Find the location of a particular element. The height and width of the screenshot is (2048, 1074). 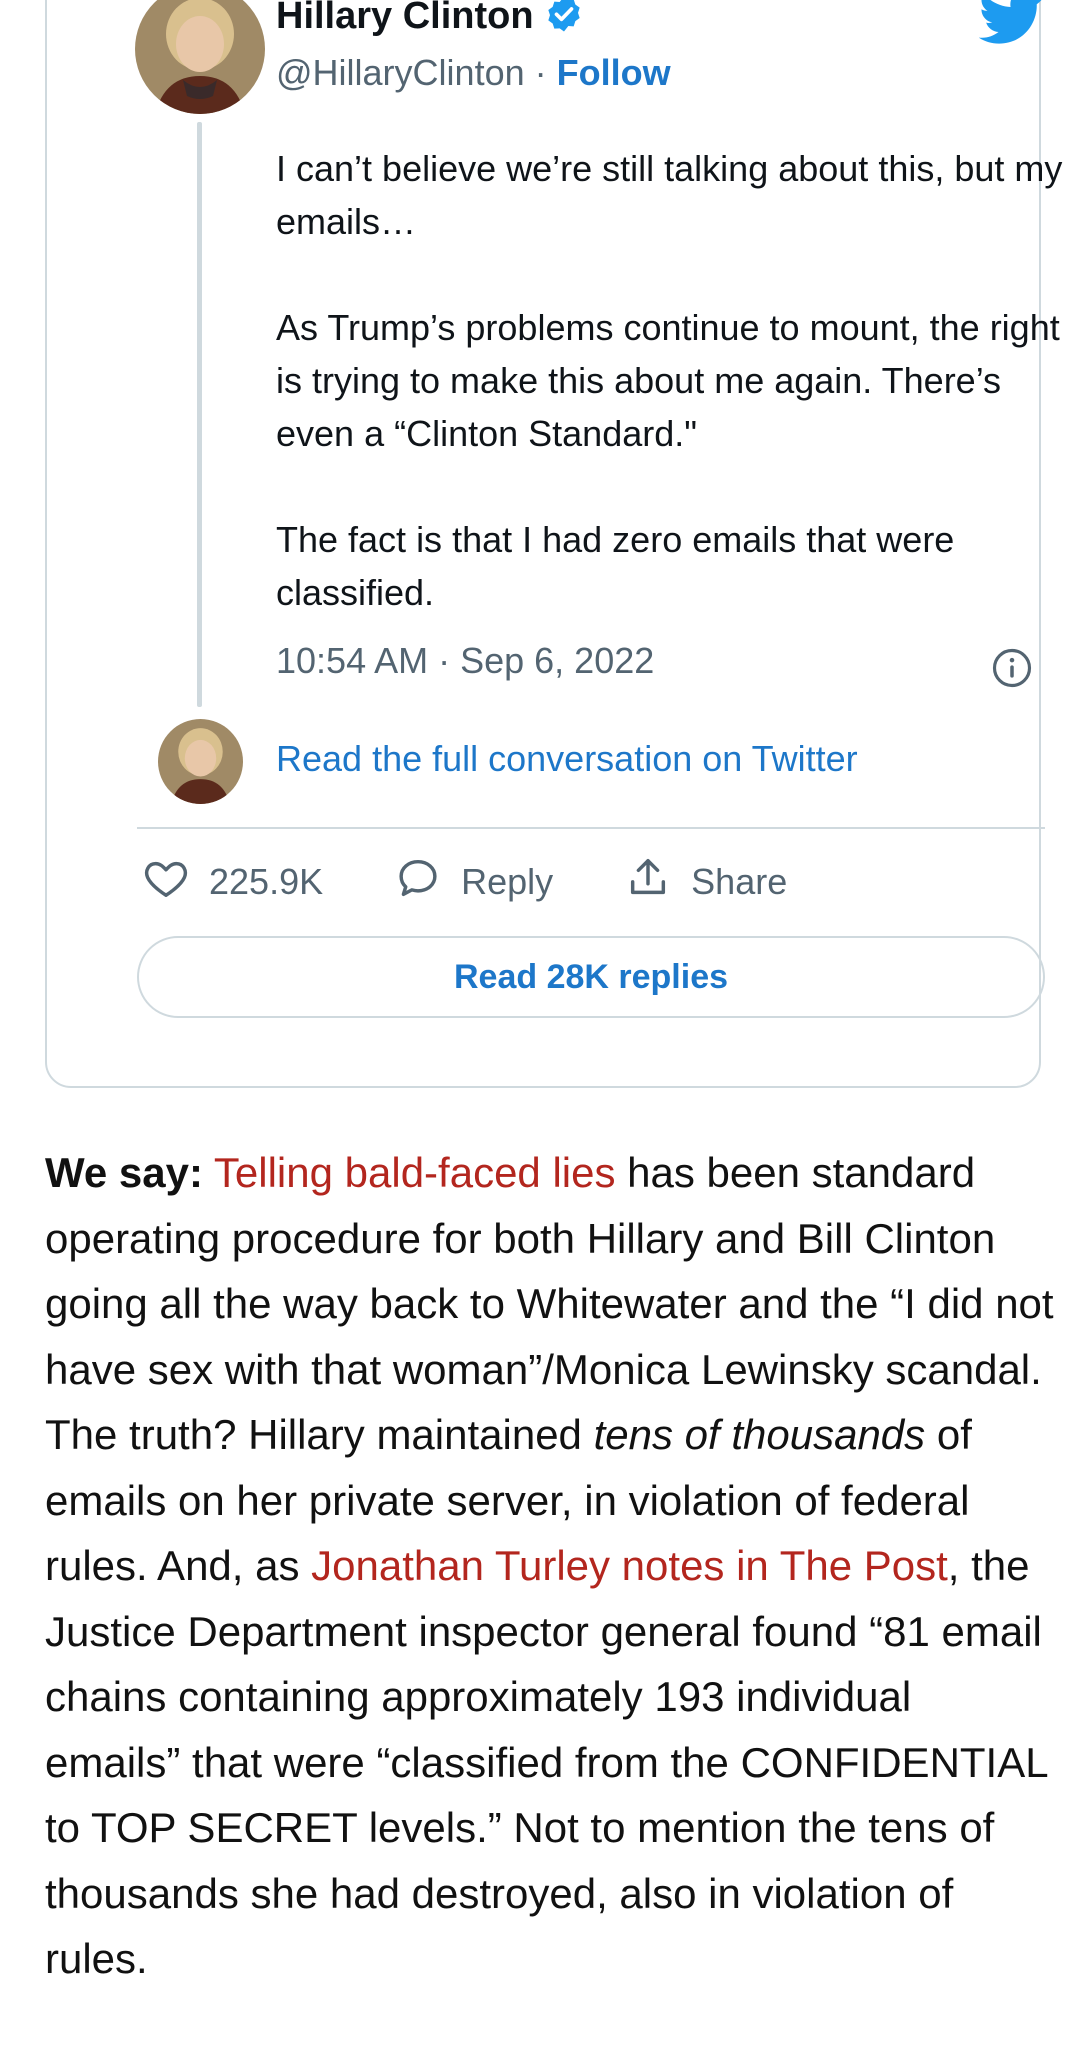

author-handle-row: @HillaryClinton · Follow is located at coordinates (473, 73).